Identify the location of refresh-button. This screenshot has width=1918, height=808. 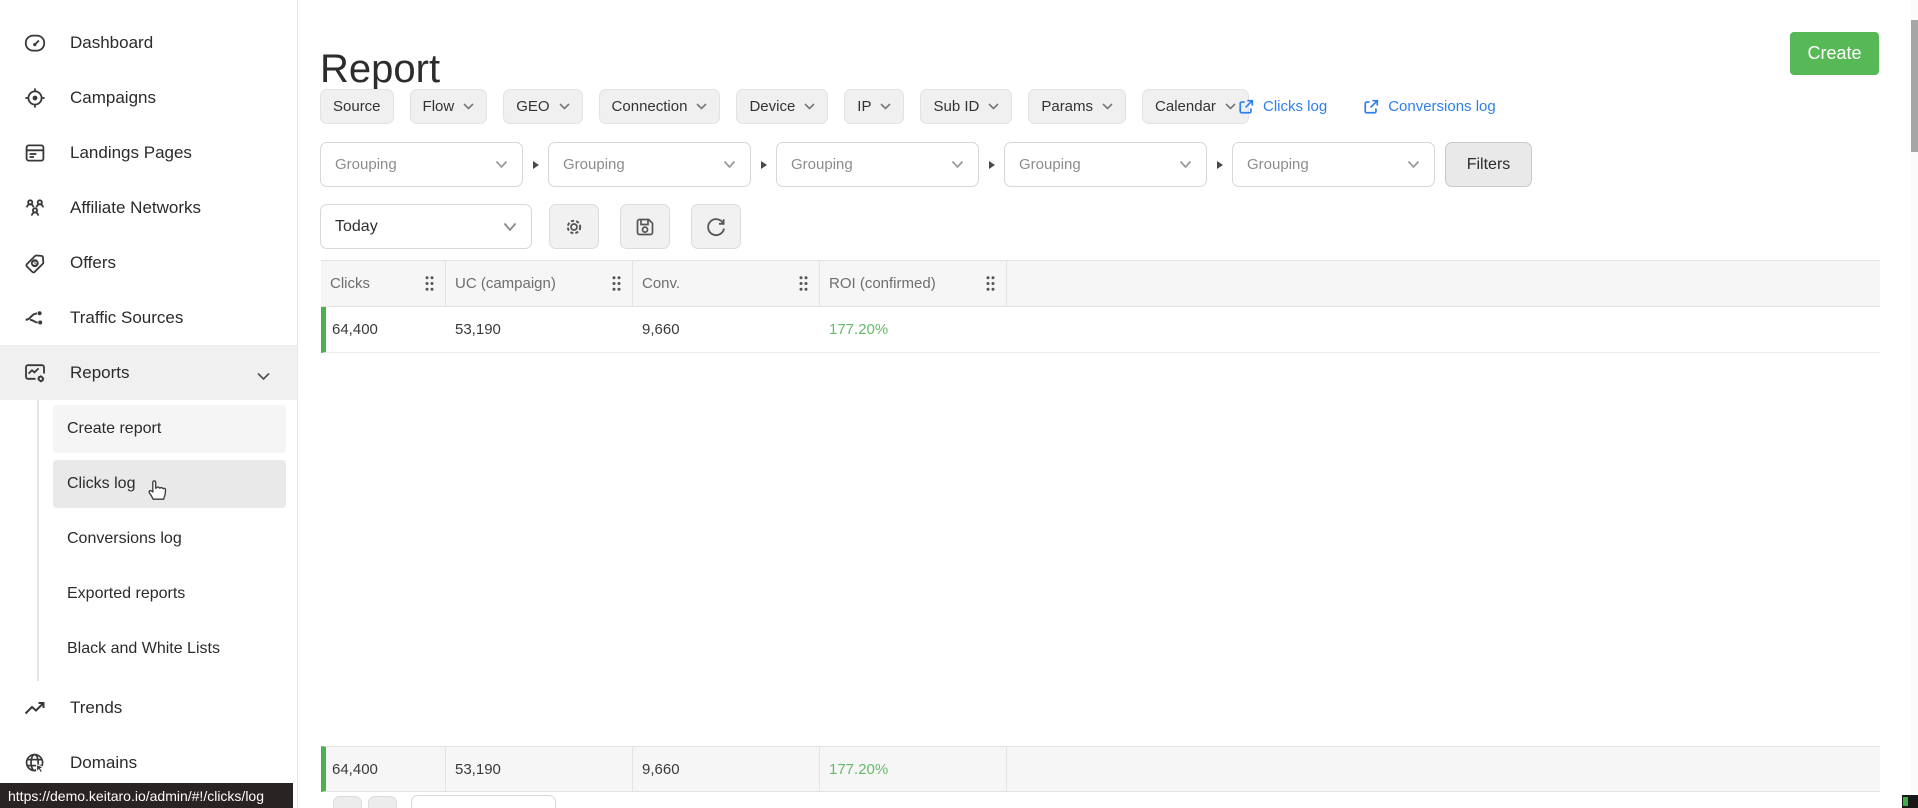
(716, 226).